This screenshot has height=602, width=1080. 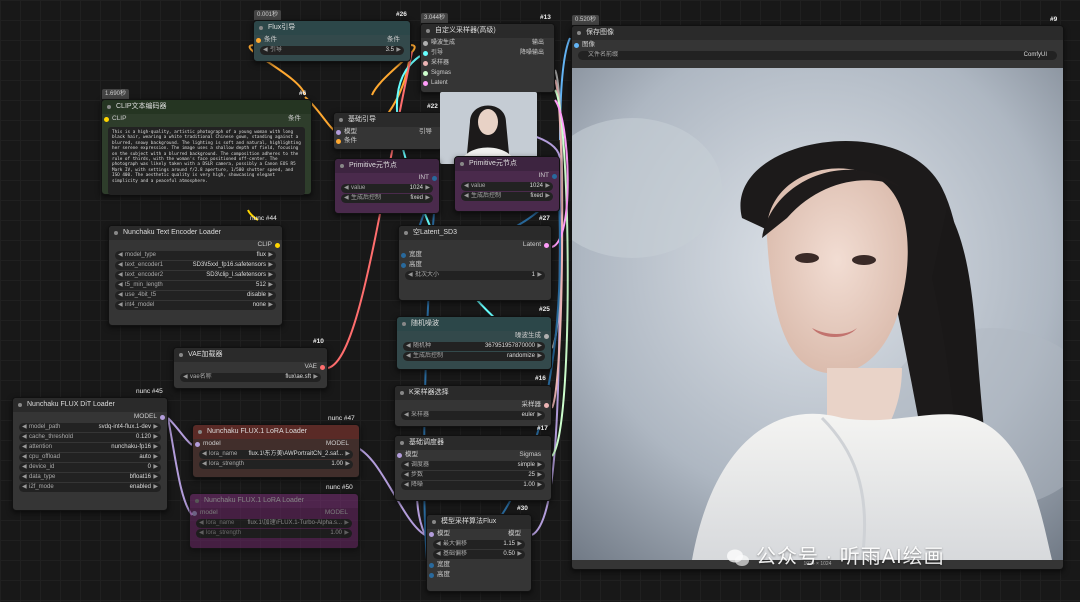 What do you see at coordinates (258, 40) in the screenshot?
I see `port-dot-icon` at bounding box center [258, 40].